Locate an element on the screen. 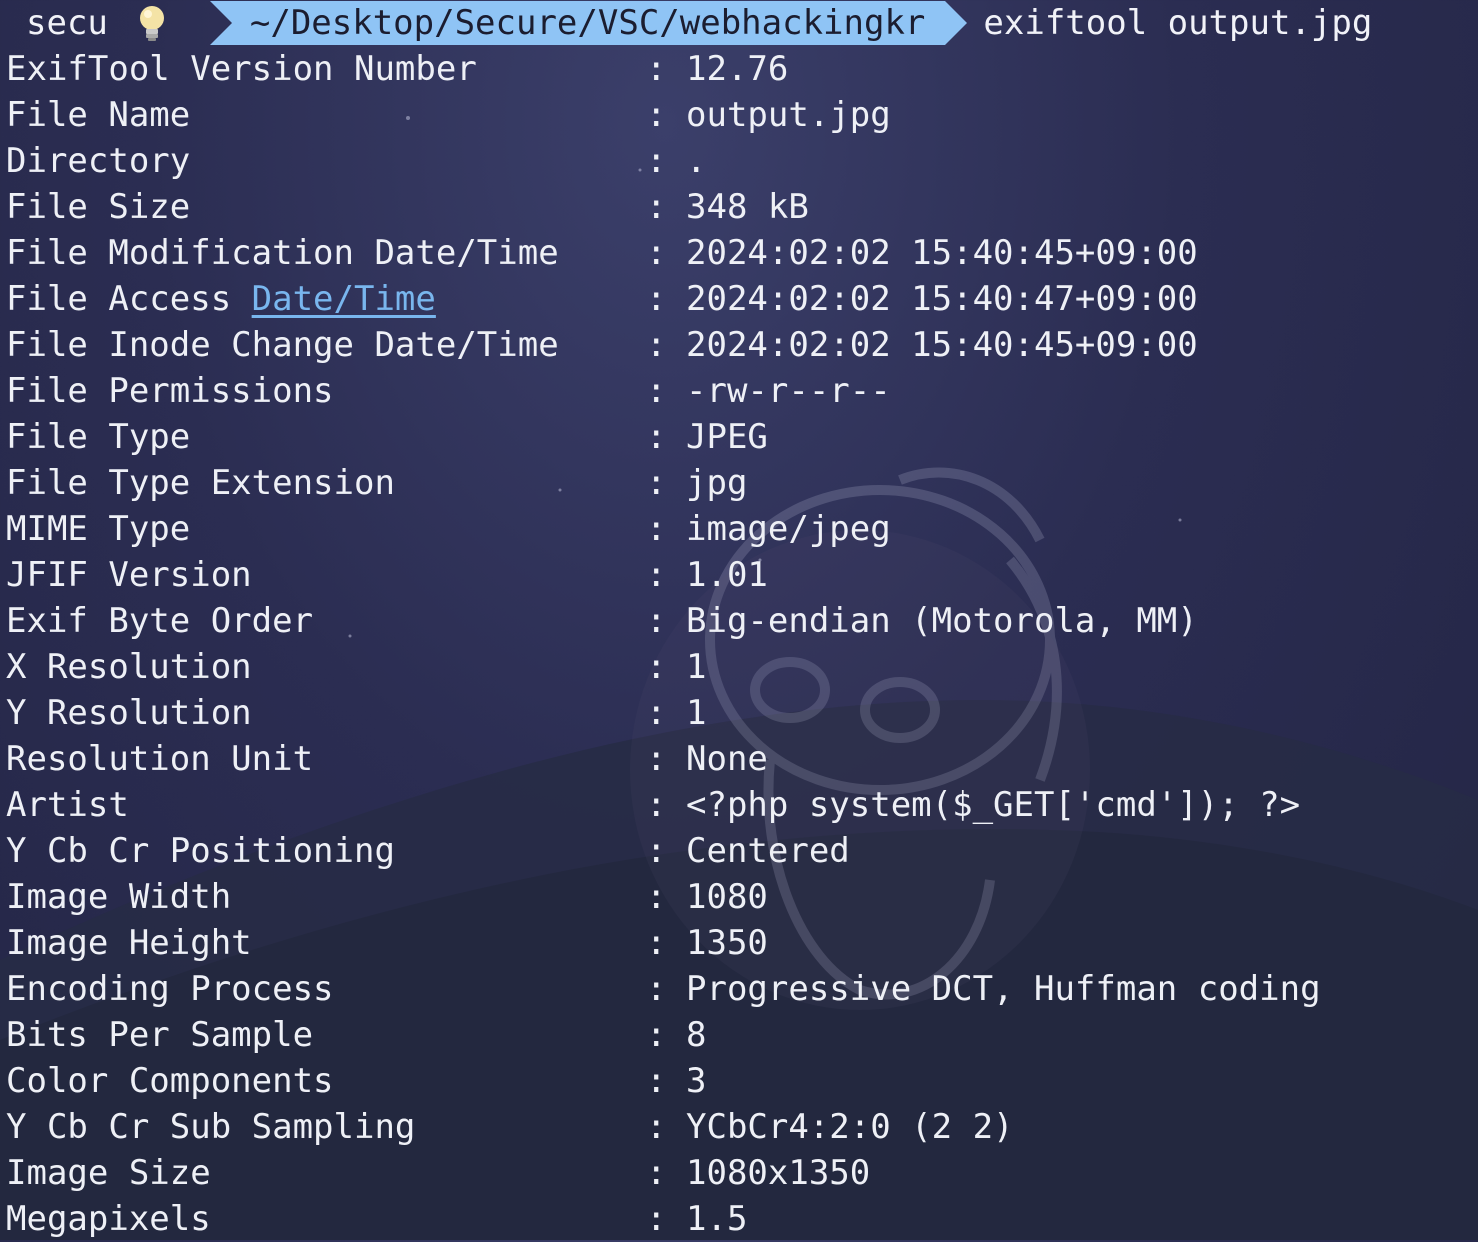  exif-row: MIME Type: image/jpeg is located at coordinates (739, 529).